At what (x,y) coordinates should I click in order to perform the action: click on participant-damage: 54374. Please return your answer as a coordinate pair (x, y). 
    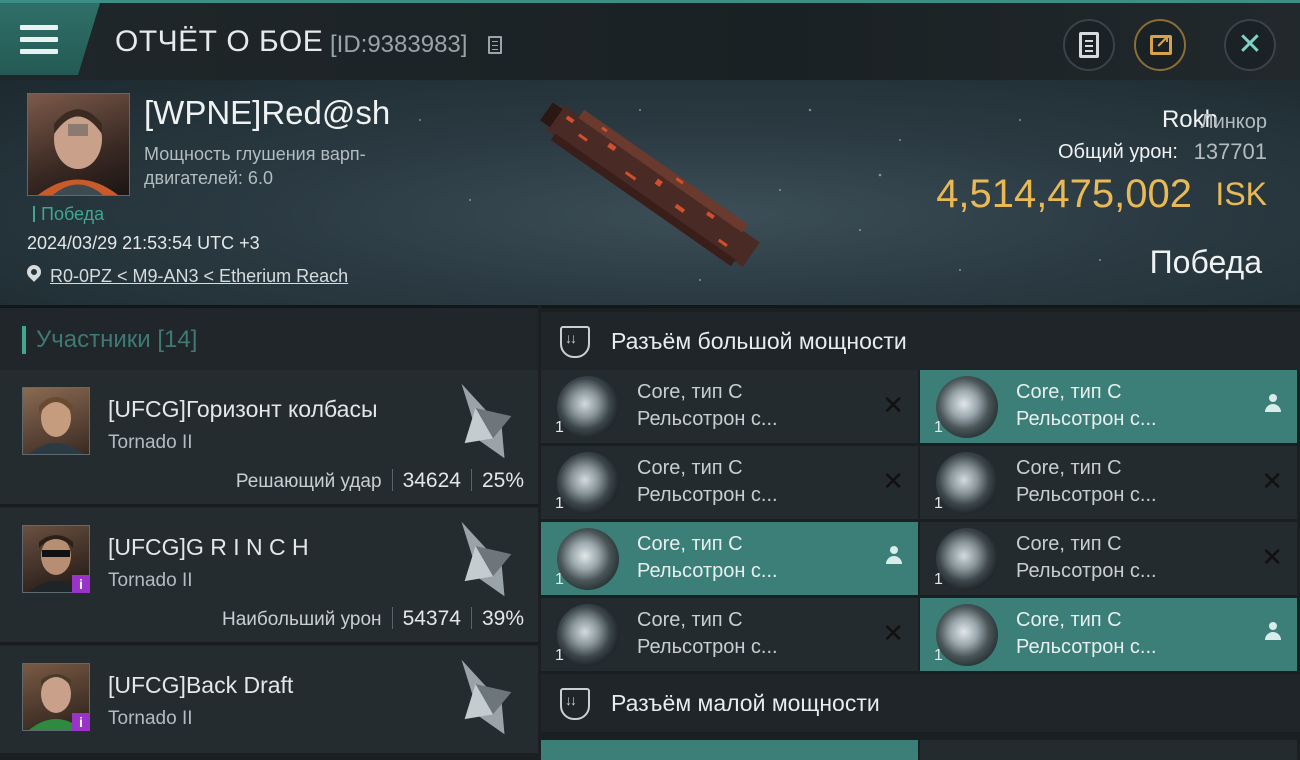
    Looking at the image, I should click on (431, 618).